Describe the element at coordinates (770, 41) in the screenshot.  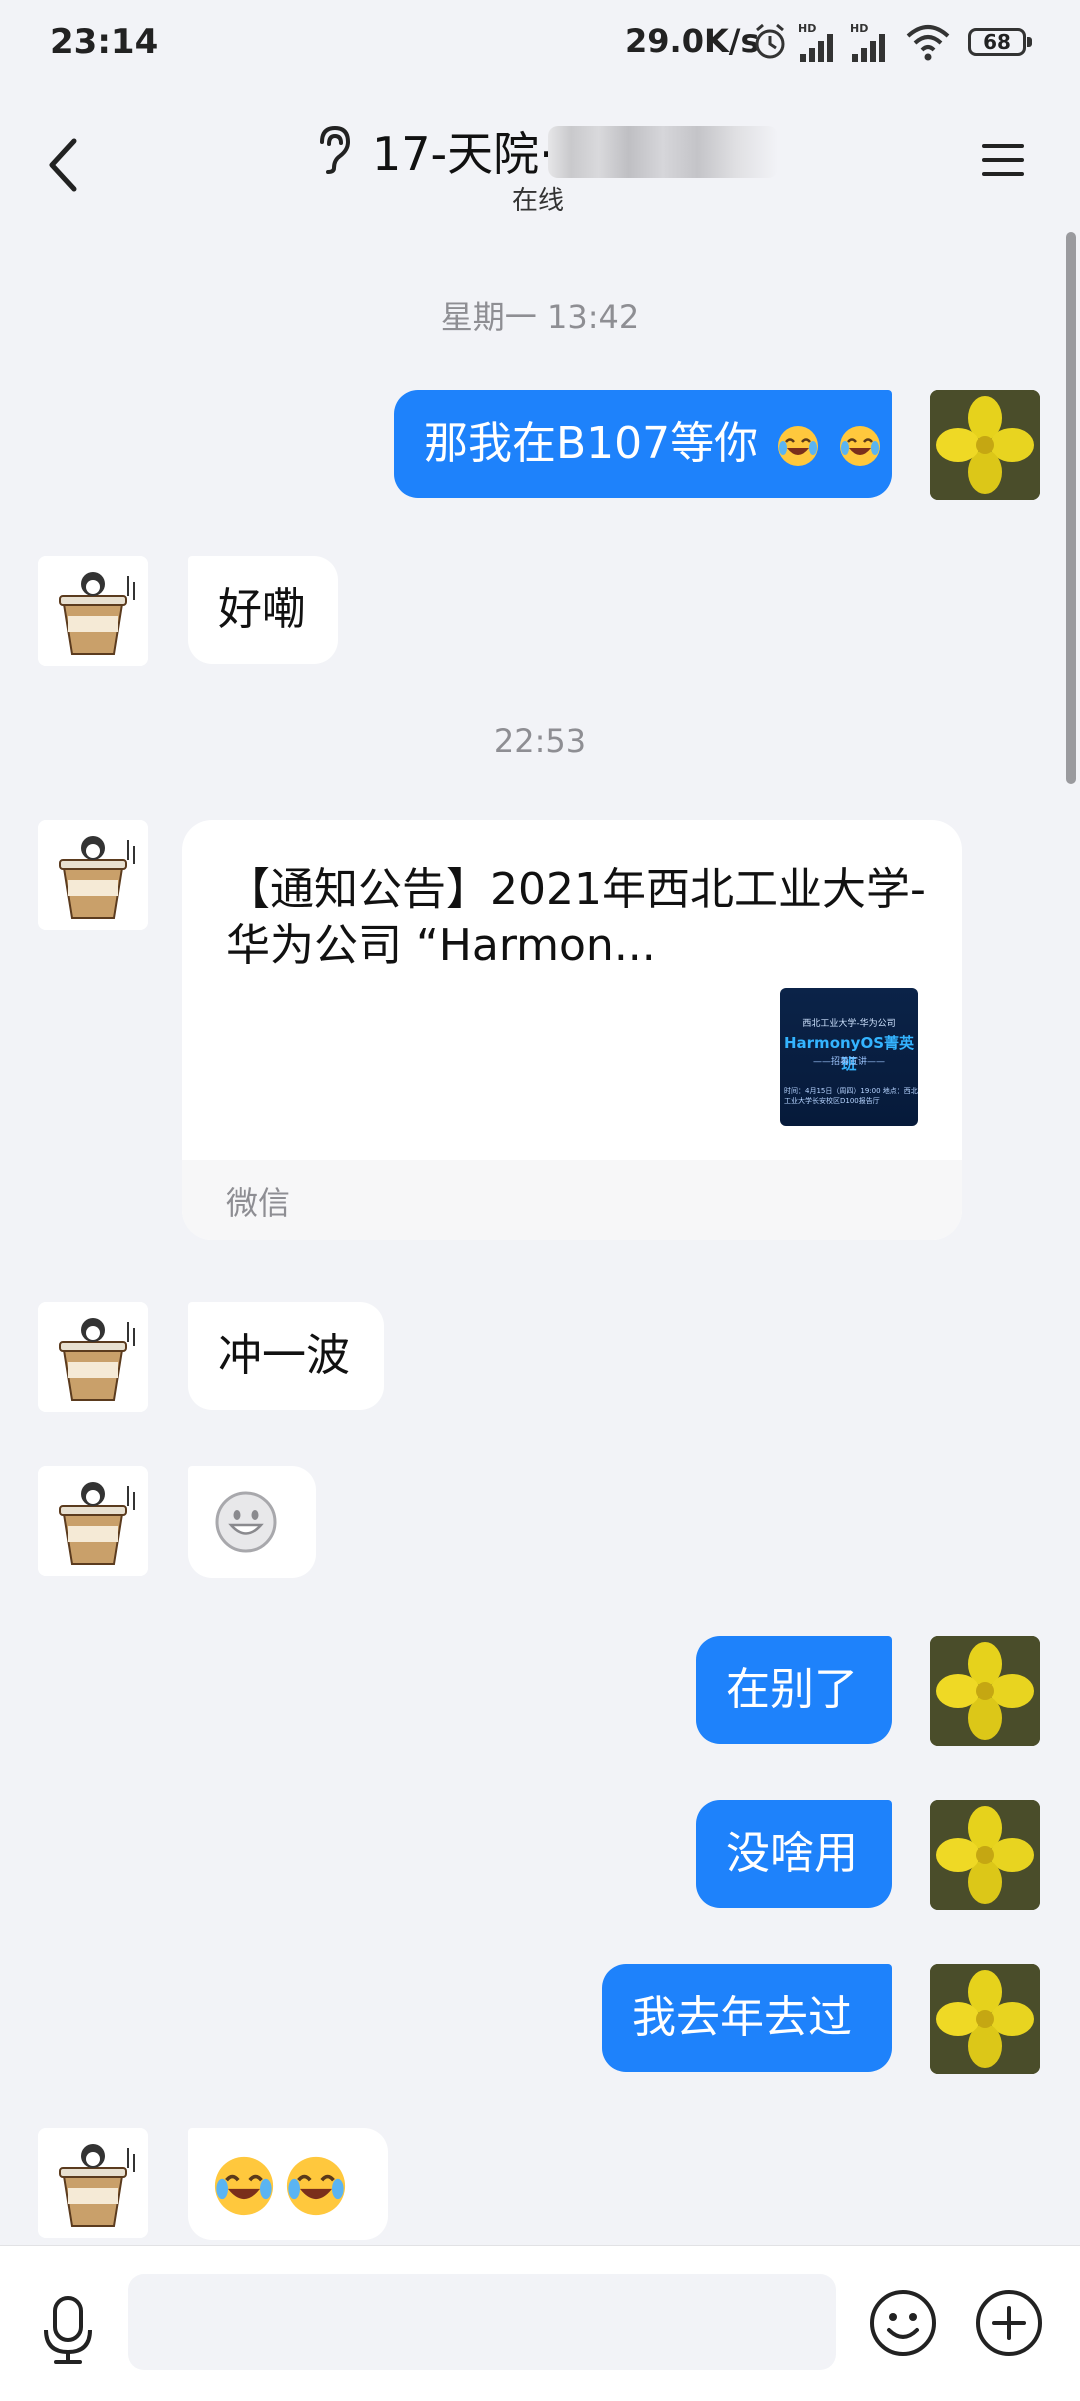
I see `alarm-icon` at that location.